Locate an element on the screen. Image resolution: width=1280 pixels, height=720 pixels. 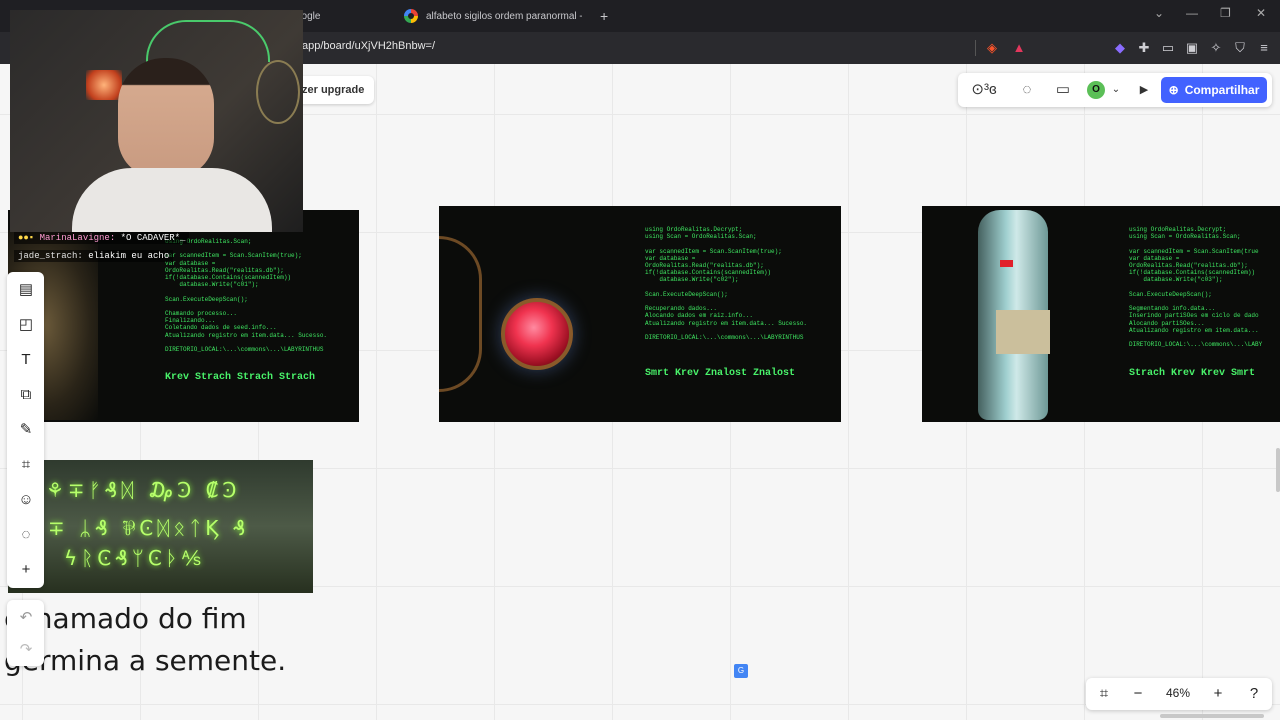
upgrade-button: zer upgrade is located at coordinates (335, 90).